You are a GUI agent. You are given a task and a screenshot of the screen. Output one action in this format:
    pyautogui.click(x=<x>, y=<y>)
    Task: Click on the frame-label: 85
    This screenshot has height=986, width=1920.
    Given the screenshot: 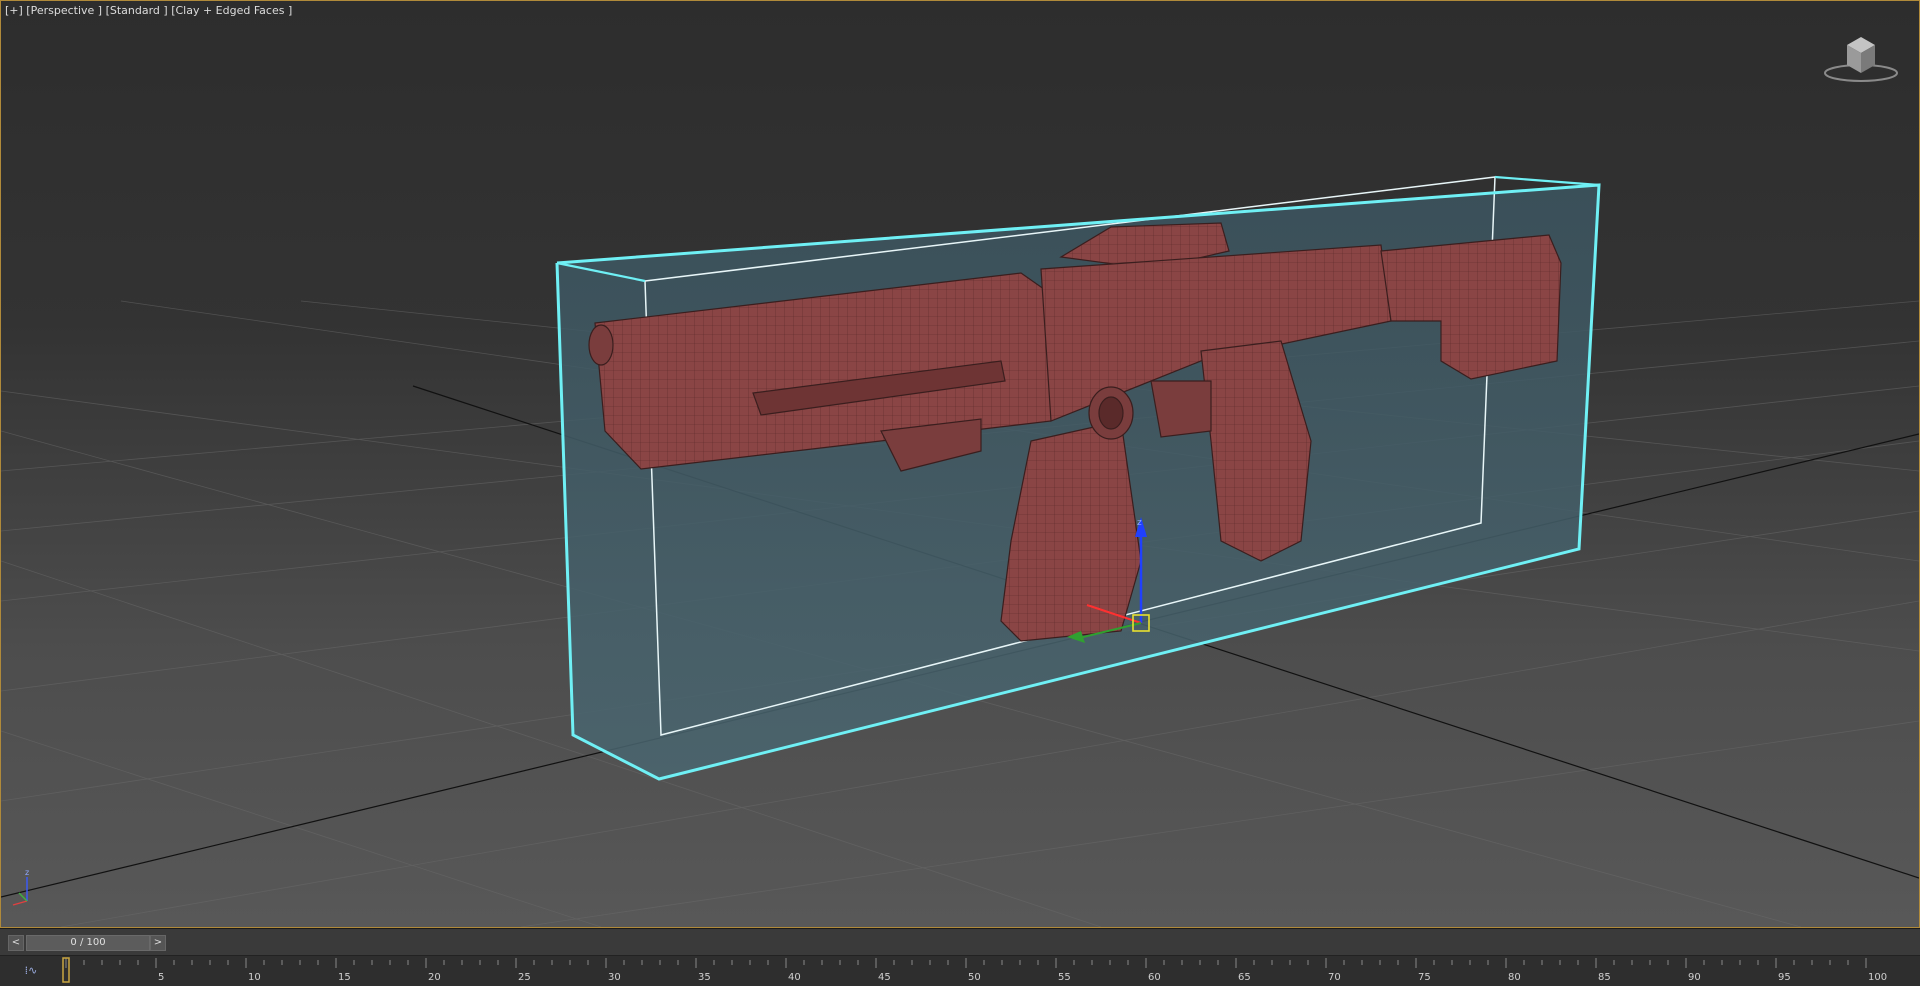 What is the action you would take?
    pyautogui.click(x=1604, y=977)
    